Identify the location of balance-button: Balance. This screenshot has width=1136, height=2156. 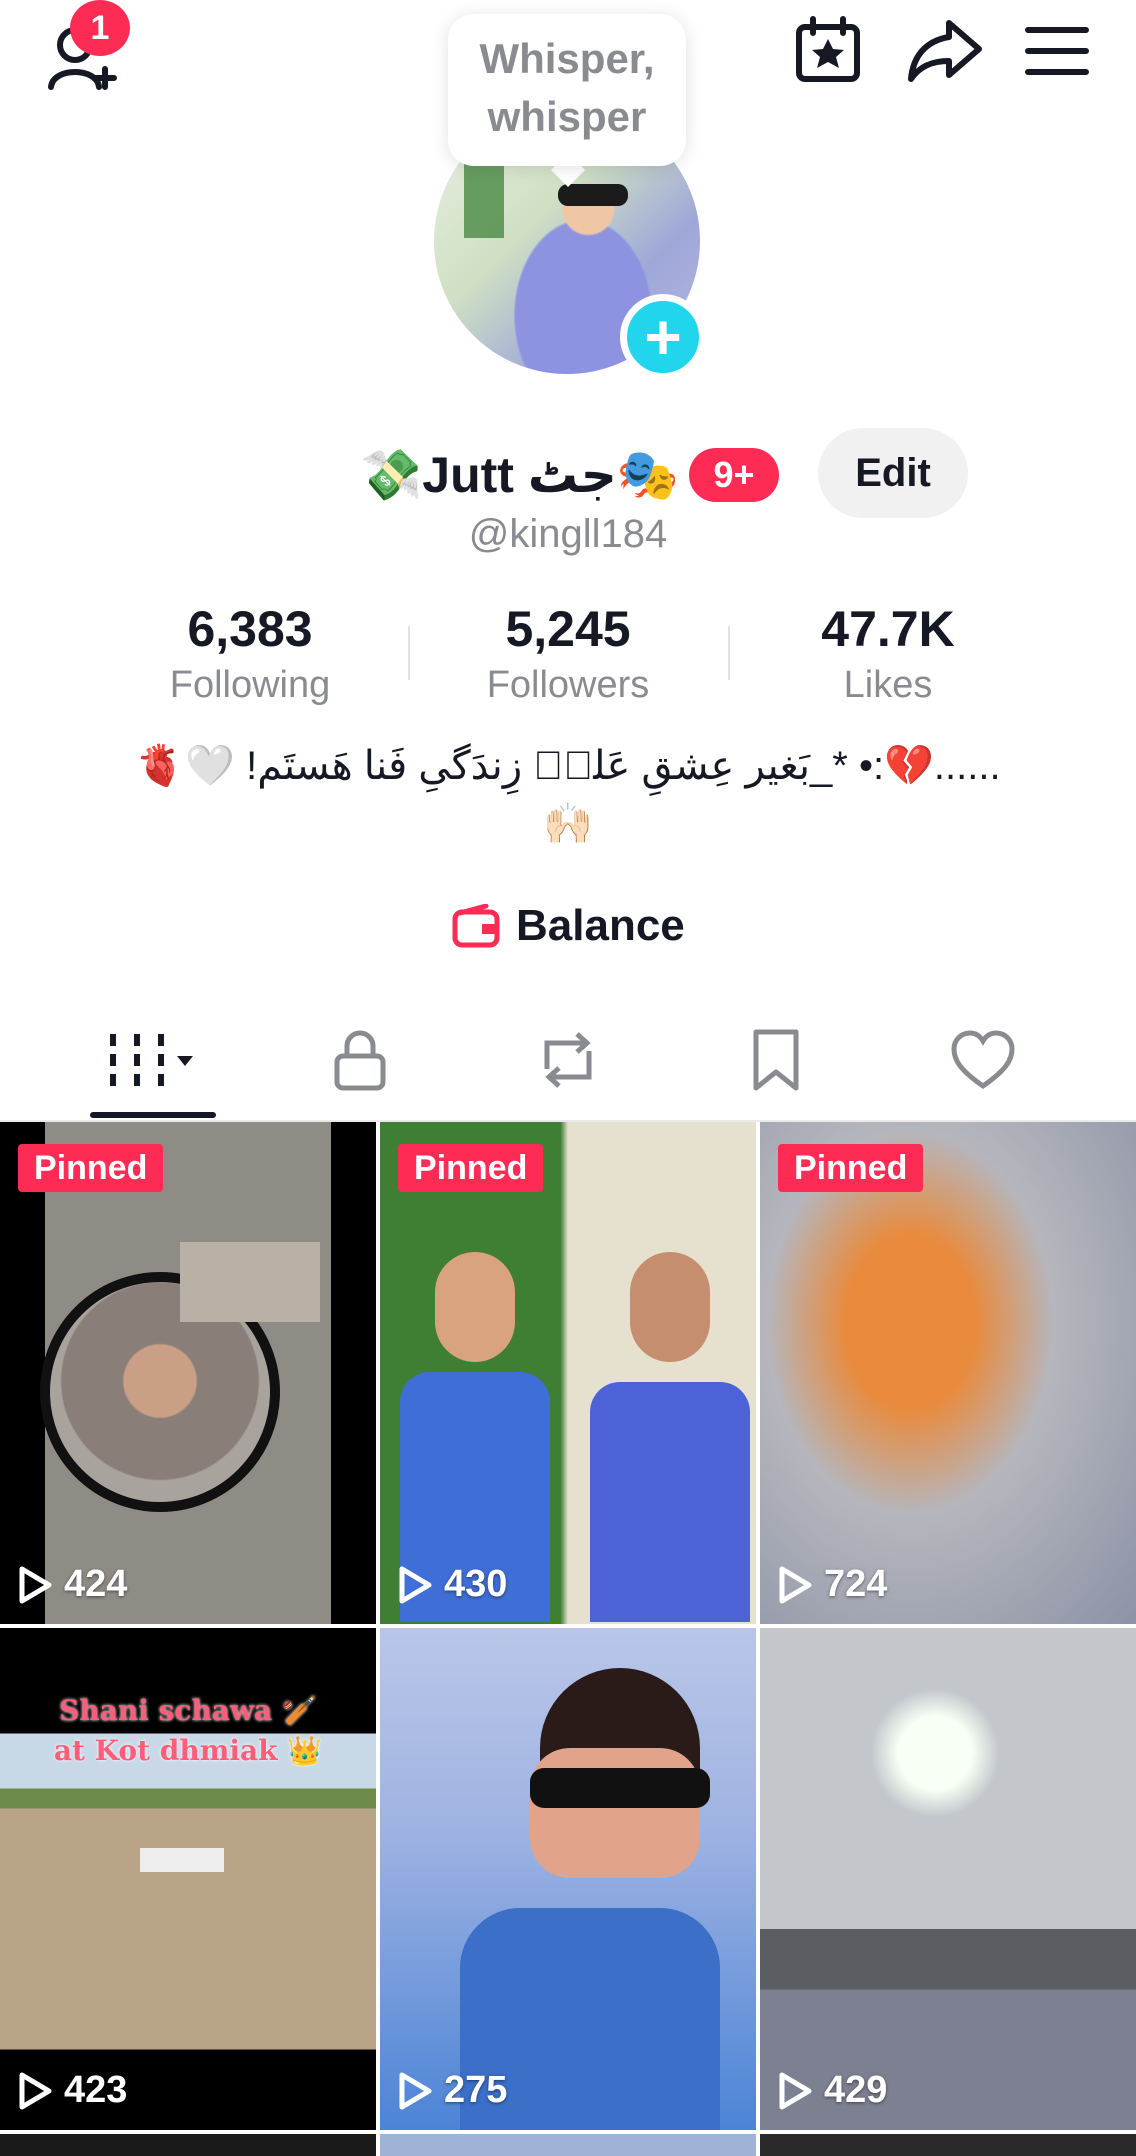
(568, 926).